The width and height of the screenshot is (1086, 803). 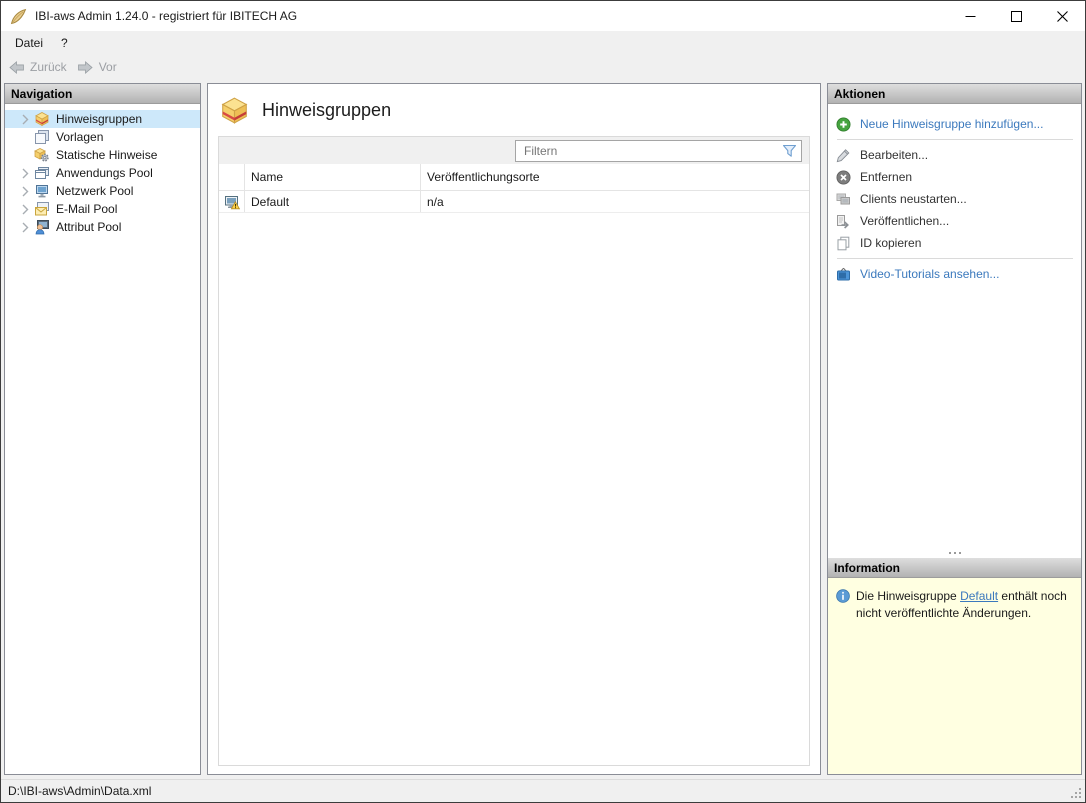 What do you see at coordinates (954, 552) in the screenshot?
I see `panel-splitter` at bounding box center [954, 552].